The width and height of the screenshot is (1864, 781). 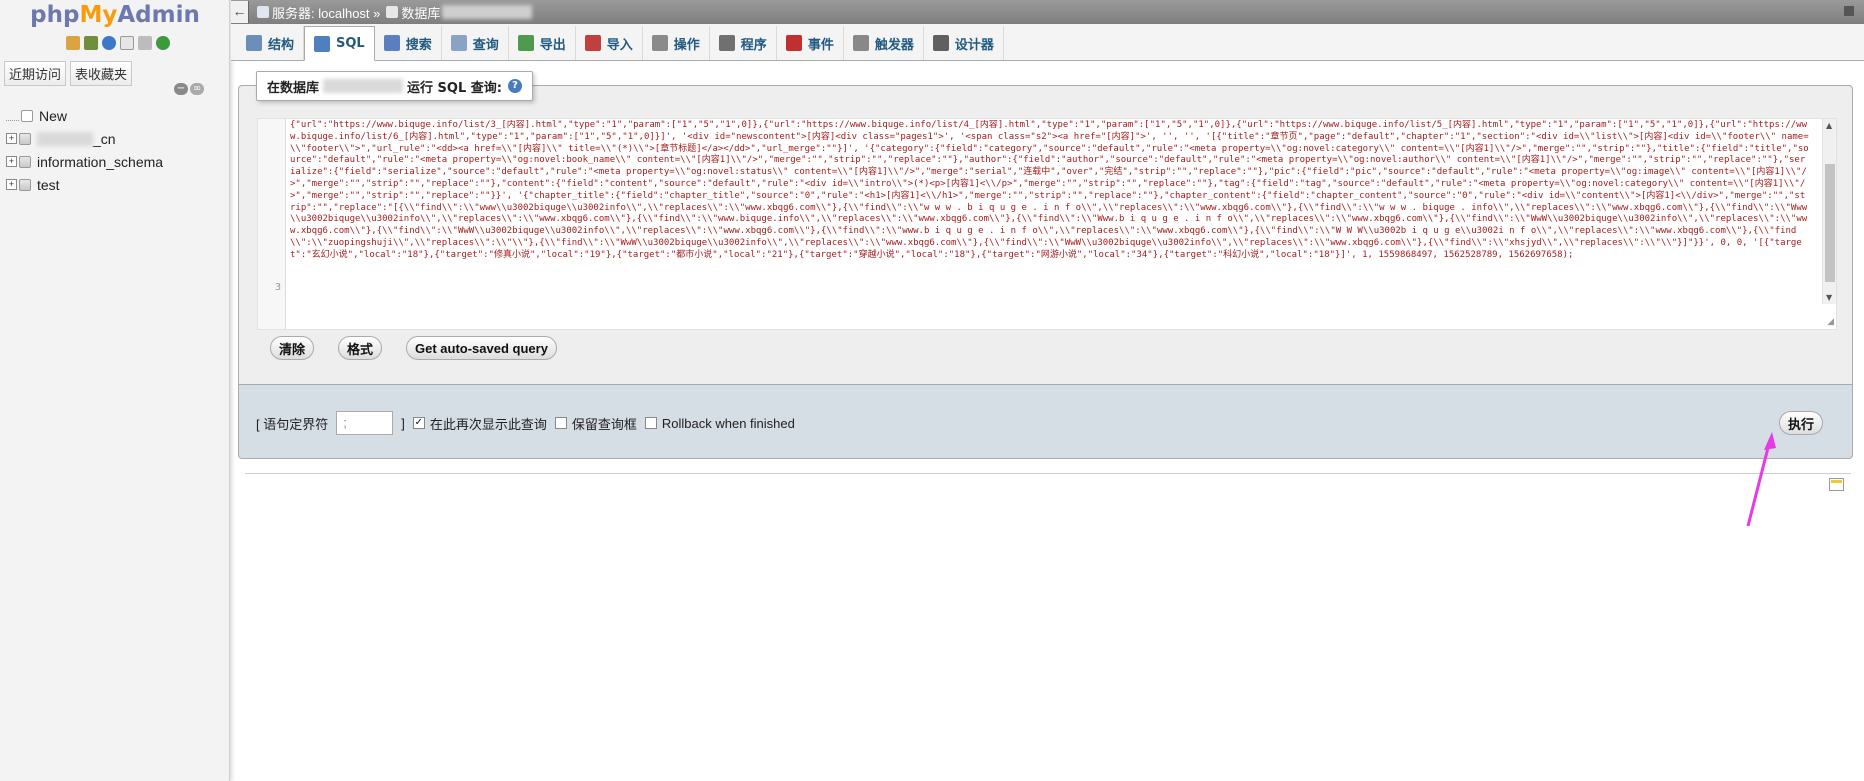 I want to click on database-tree: New + _cn + information_schema + test, so click(x=116, y=150).